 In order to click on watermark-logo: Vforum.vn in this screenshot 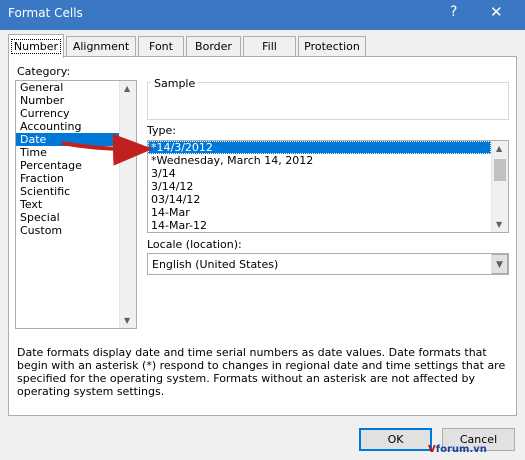, I will do `click(457, 449)`.